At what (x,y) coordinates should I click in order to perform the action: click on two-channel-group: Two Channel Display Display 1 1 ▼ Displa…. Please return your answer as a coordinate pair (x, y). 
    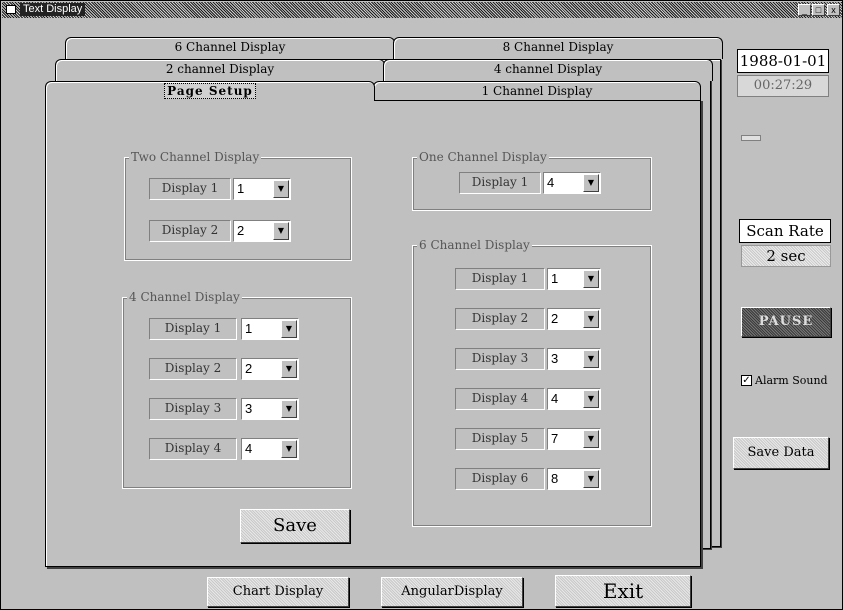
    Looking at the image, I should click on (238, 205).